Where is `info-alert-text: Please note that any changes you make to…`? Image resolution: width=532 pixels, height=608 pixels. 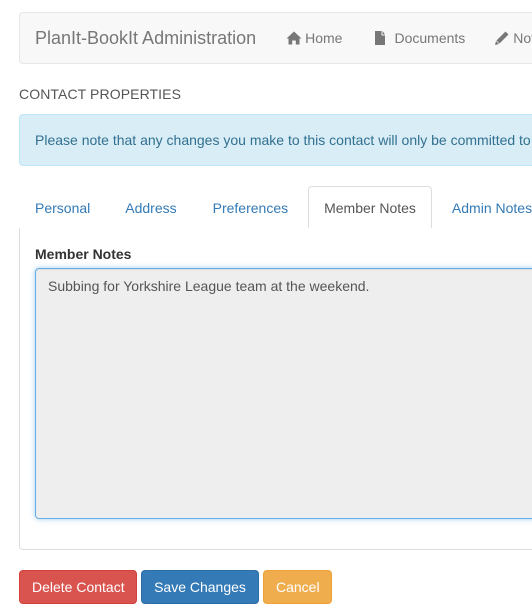
info-alert-text: Please note that any changes you make to… is located at coordinates (283, 140).